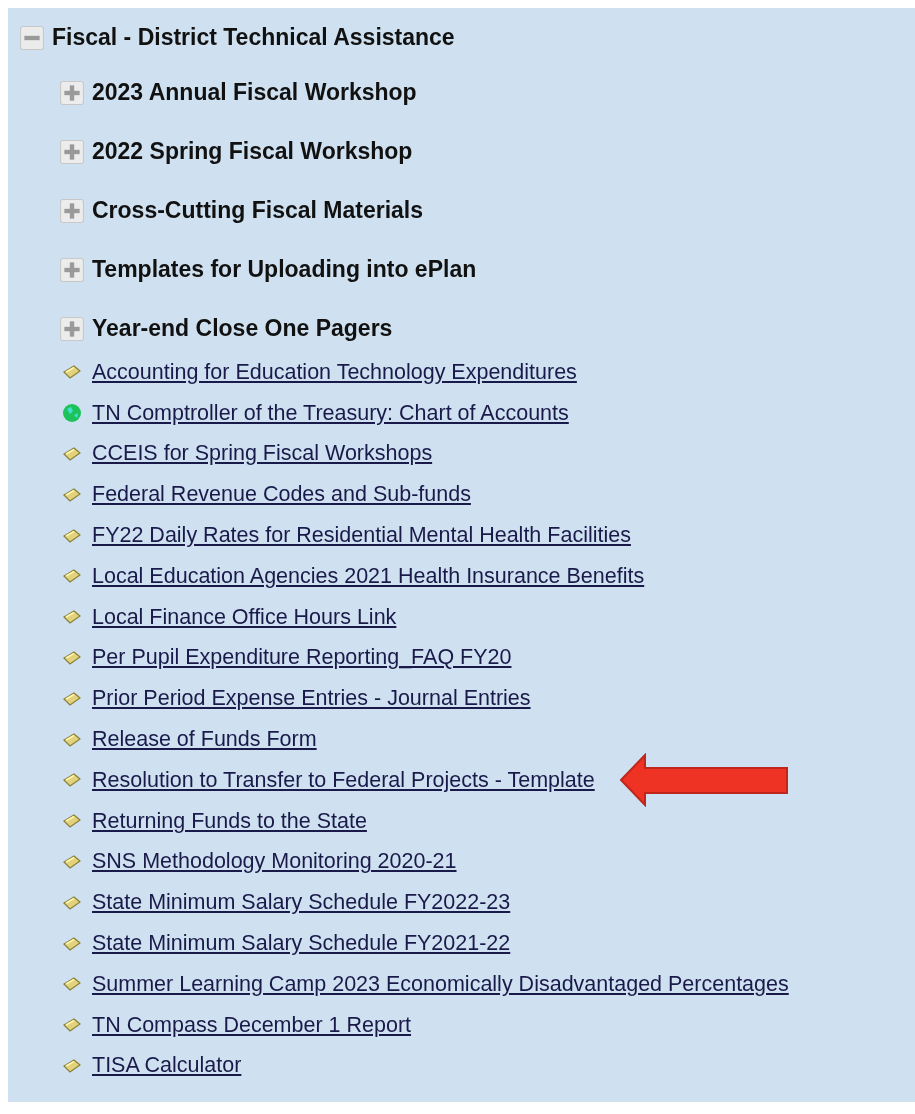  I want to click on document-link: FY22 Daily Rates for Residential Mental Health Facilities, so click(361, 536).